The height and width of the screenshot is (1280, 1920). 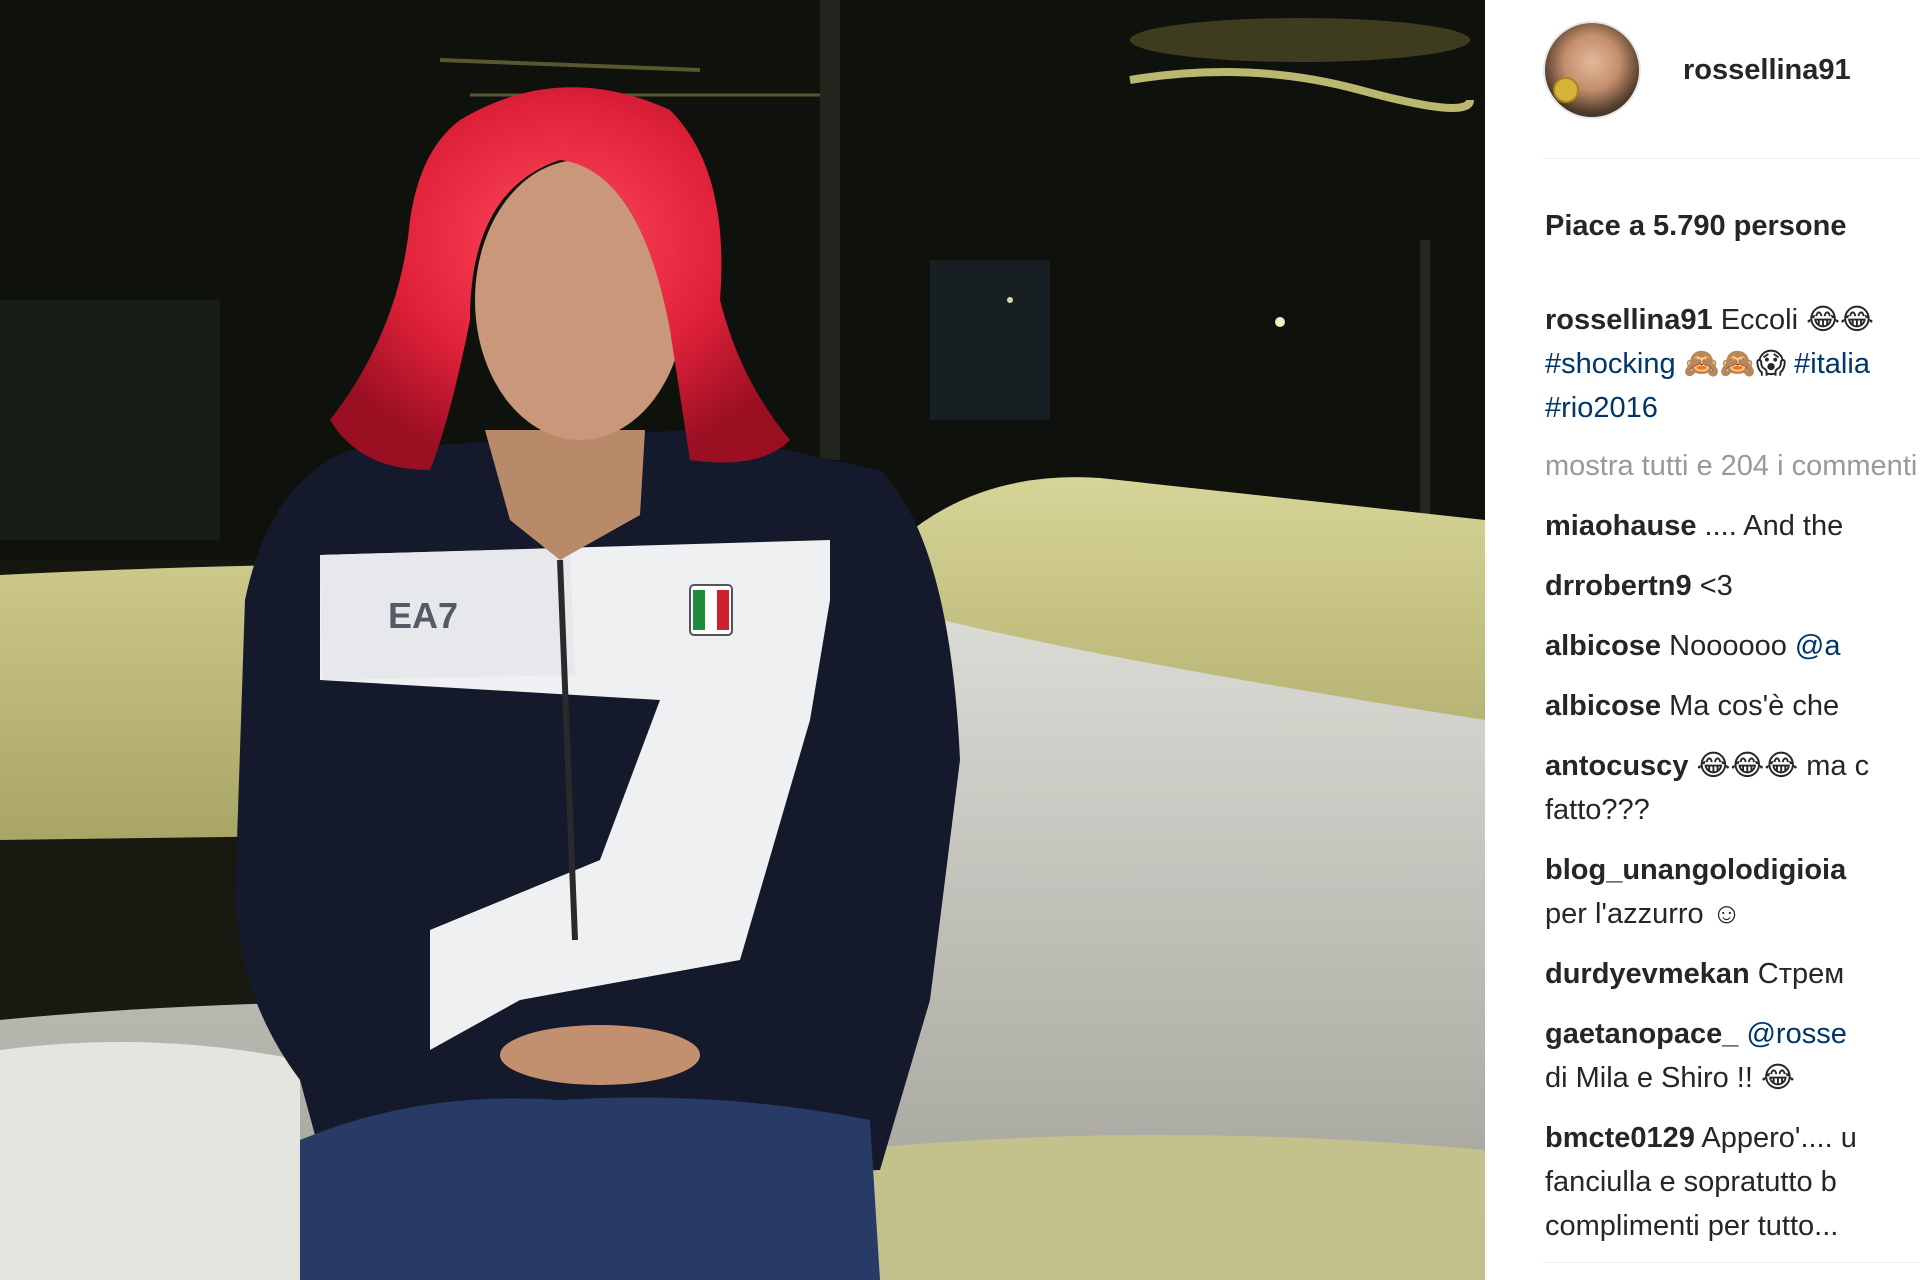 I want to click on comment-item: albicose Ma cos'è che, so click(x=1732, y=706).